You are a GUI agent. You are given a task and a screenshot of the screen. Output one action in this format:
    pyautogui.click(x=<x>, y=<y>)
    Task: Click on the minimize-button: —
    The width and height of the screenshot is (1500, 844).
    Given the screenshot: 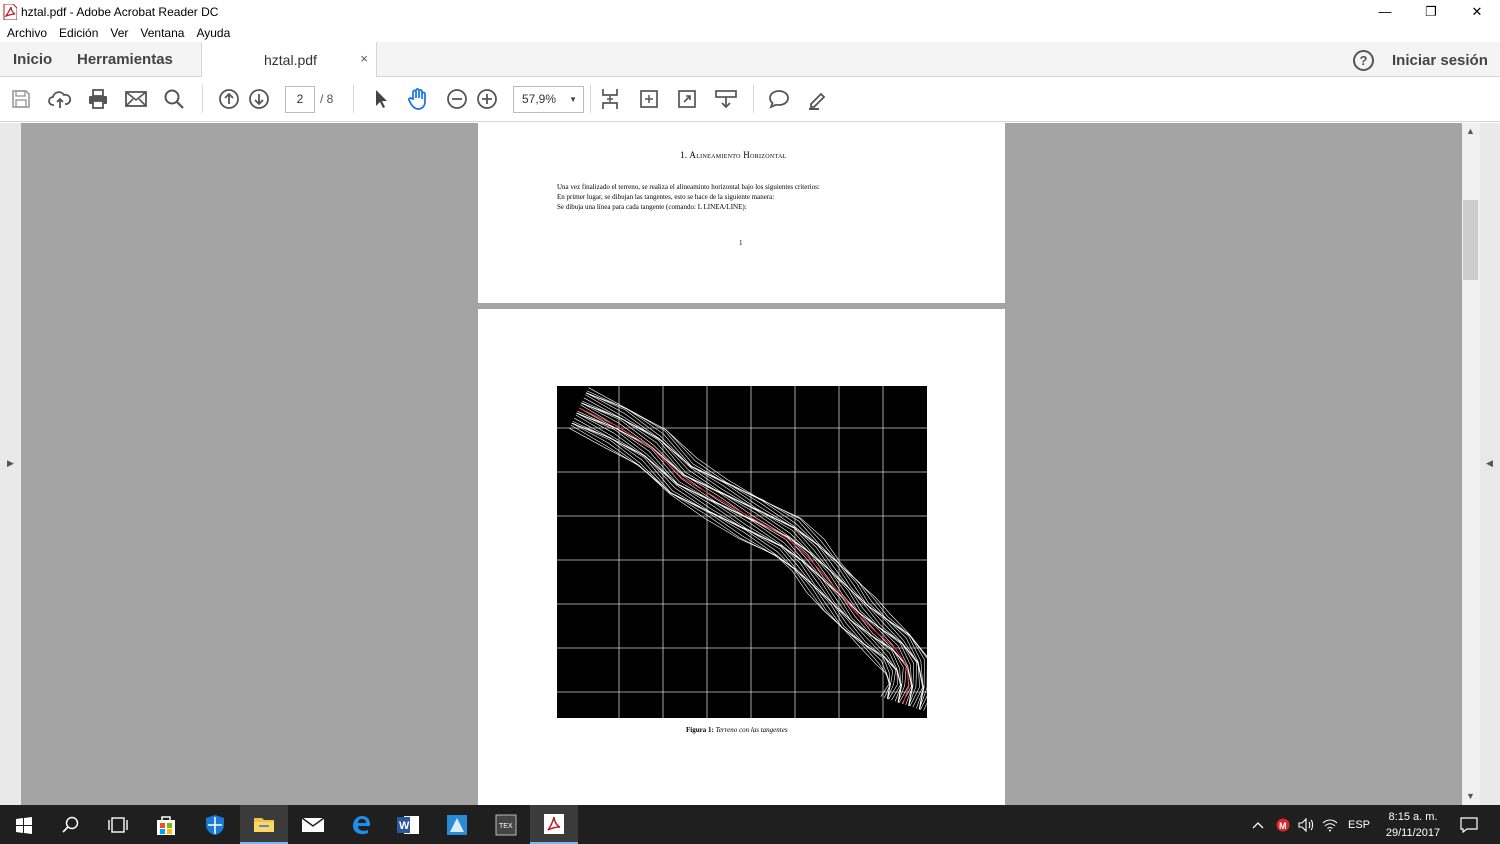 What is the action you would take?
    pyautogui.click(x=1385, y=11)
    